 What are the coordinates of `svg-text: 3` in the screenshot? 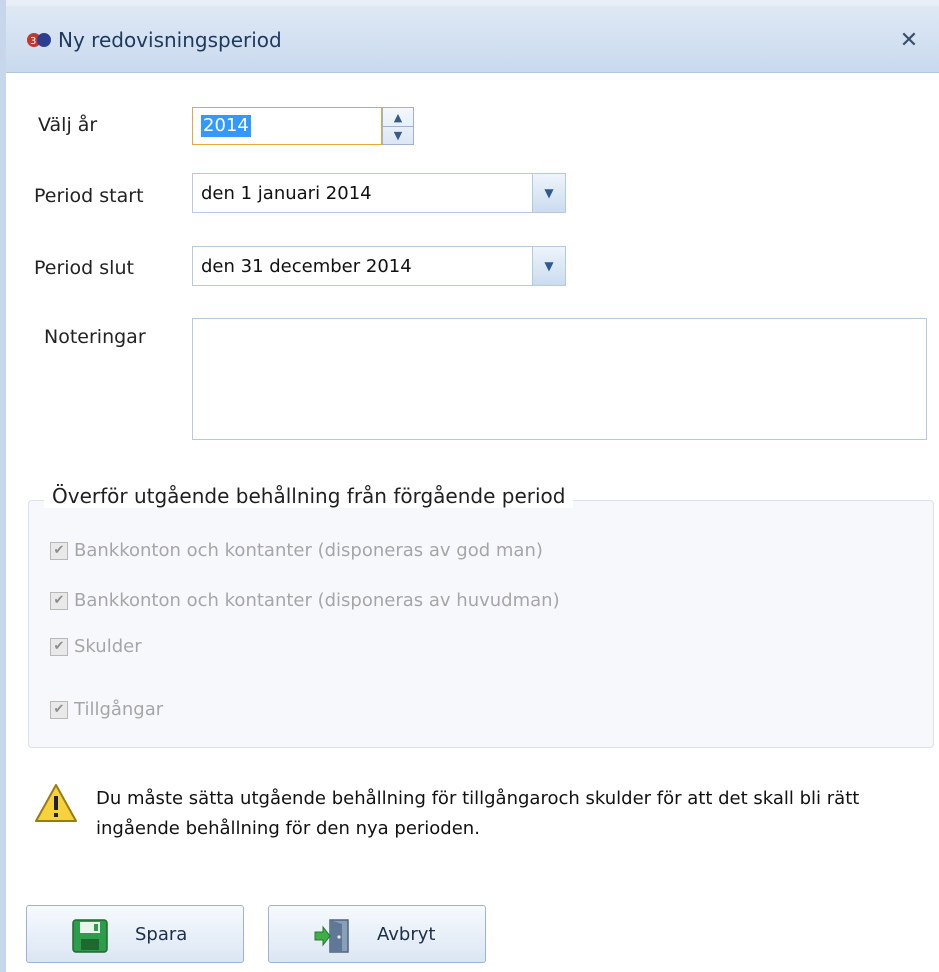 It's located at (33, 41).